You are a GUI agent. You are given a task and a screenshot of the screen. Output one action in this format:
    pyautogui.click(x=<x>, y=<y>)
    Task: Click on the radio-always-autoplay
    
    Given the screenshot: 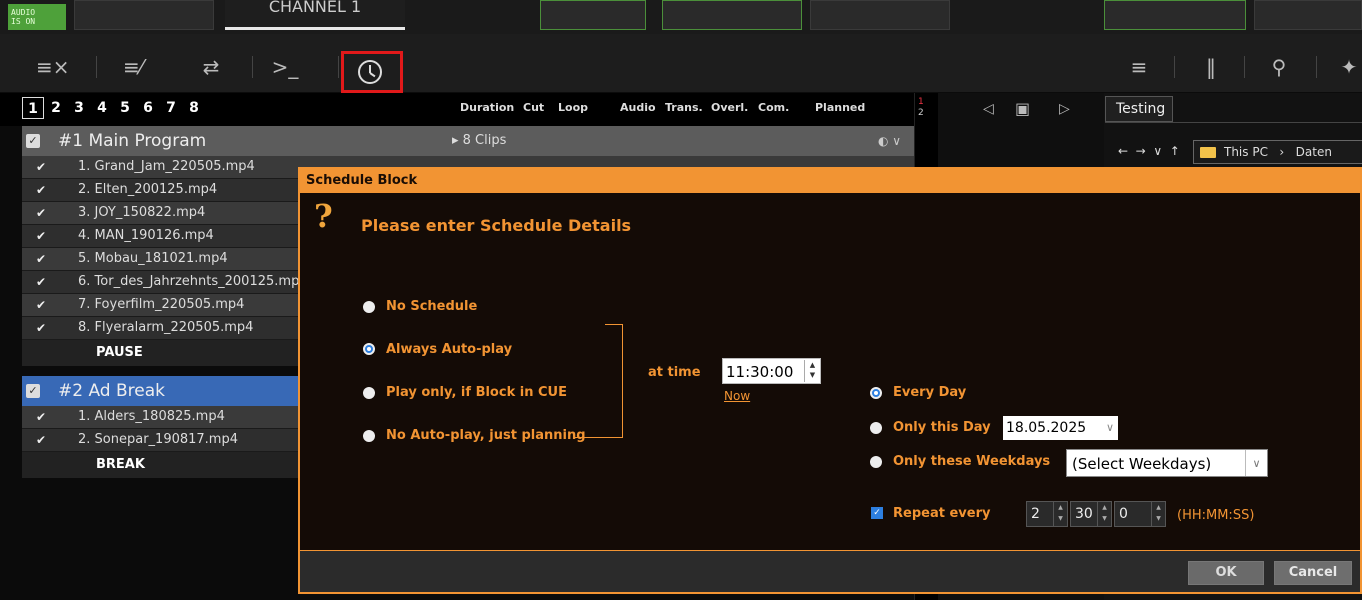 What is the action you would take?
    pyautogui.click(x=369, y=349)
    